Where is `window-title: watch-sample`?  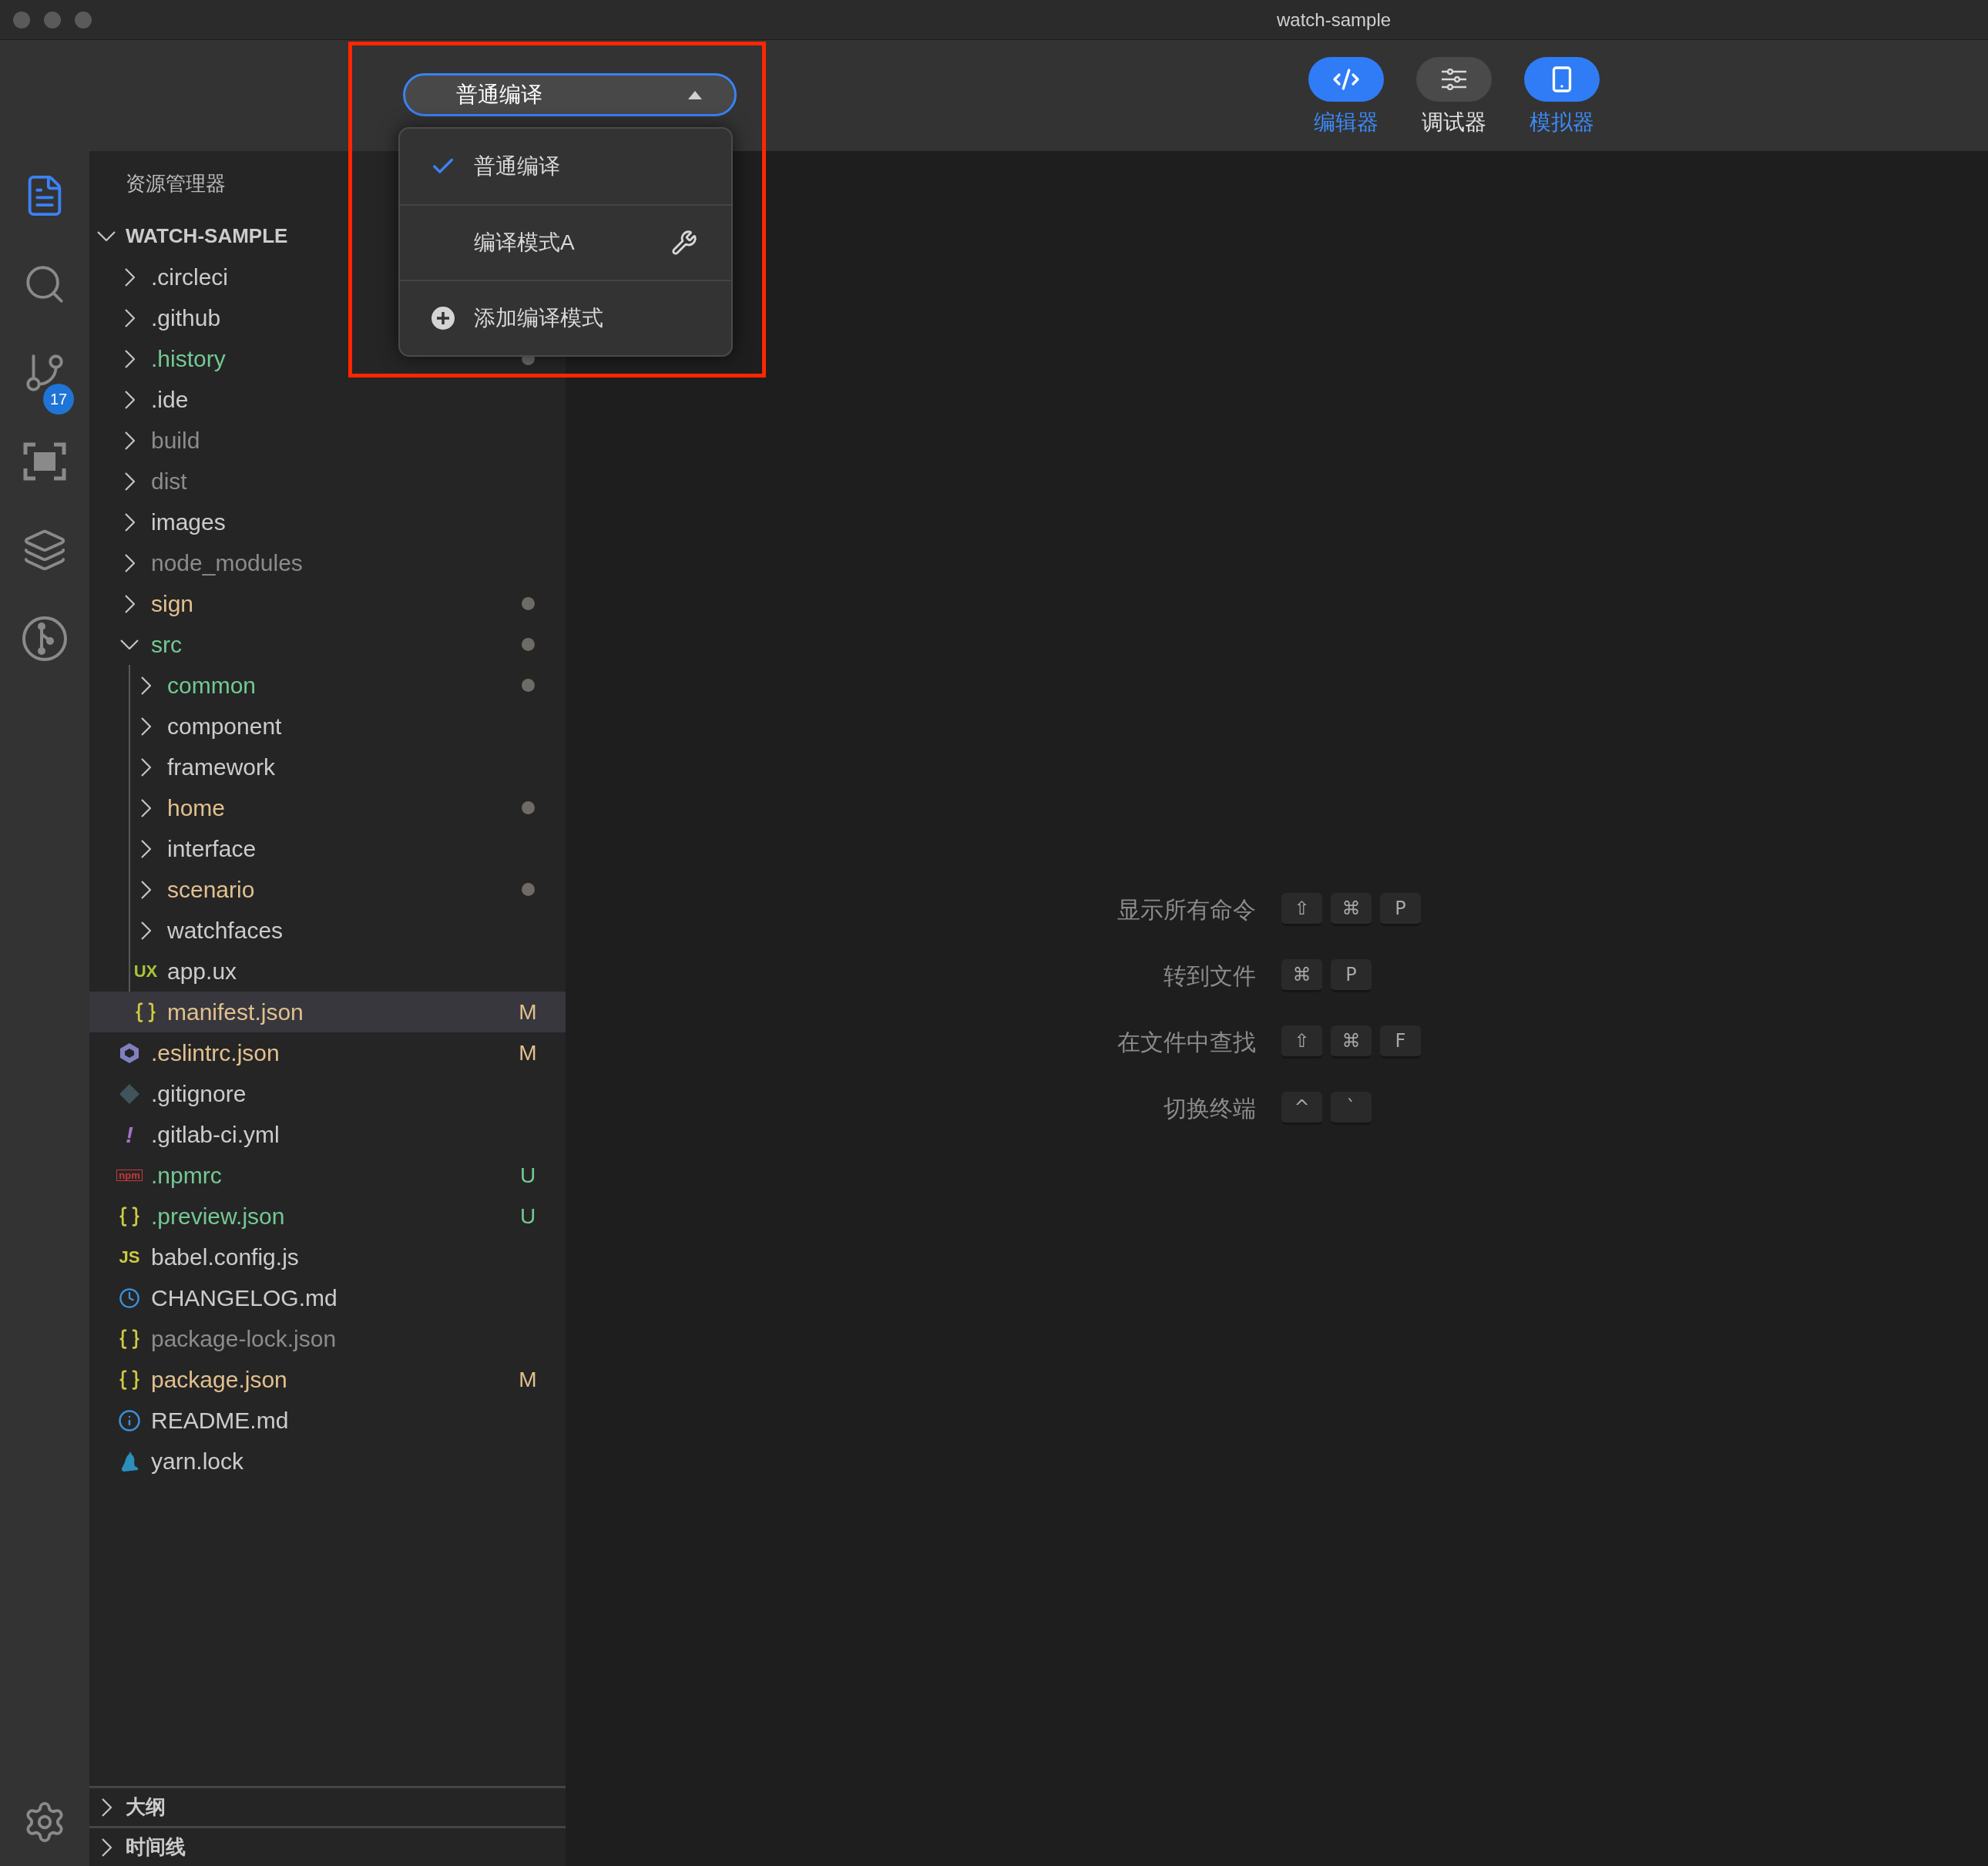 window-title: watch-sample is located at coordinates (1334, 20).